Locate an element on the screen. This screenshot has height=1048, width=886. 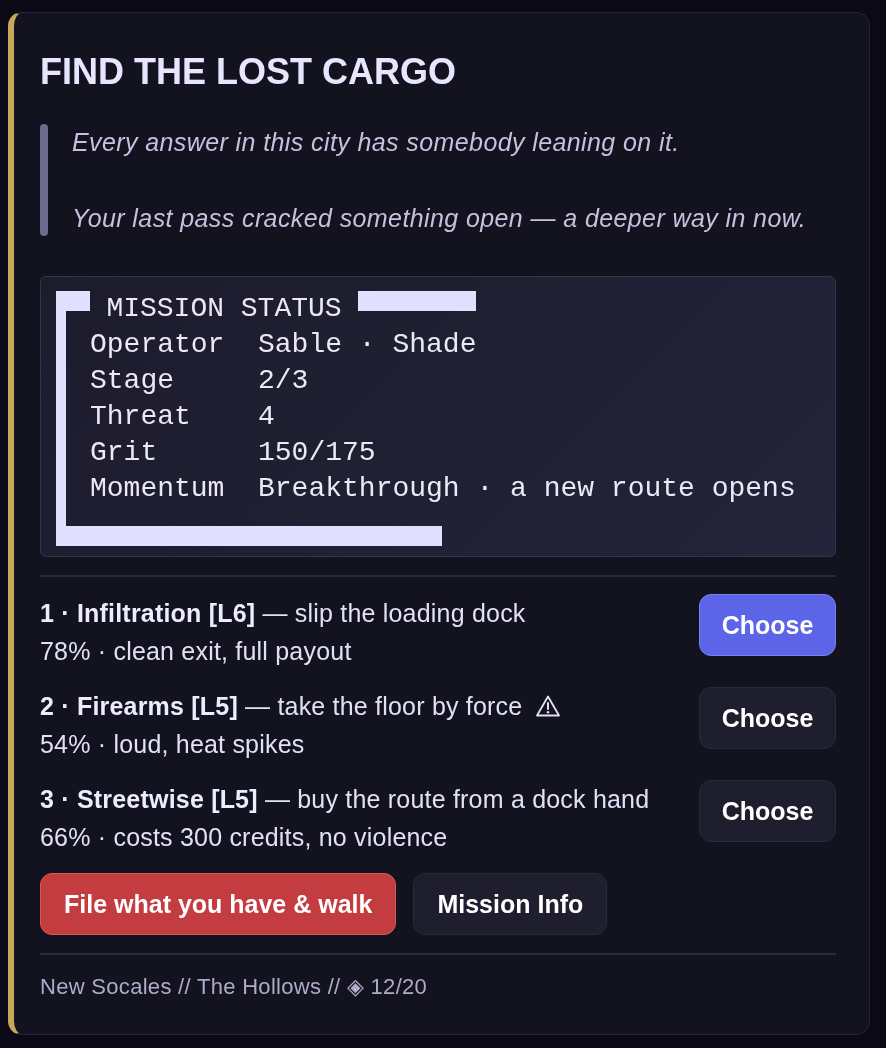
option-text: 2 · Firearms [L5] — take the floor by force is located at coordinates (281, 706).